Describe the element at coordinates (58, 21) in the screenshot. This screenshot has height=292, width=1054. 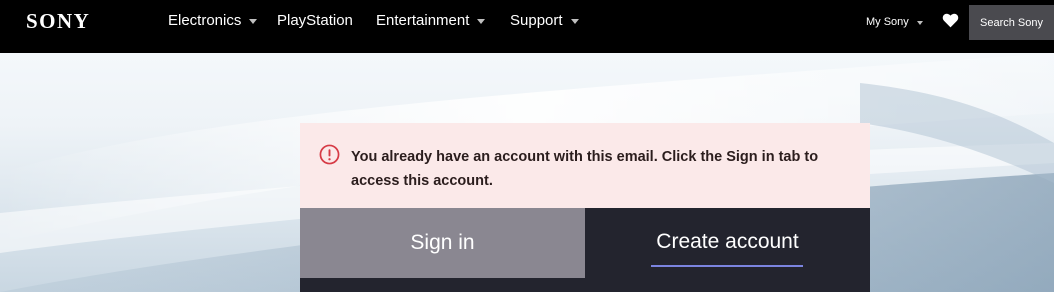
I see `sony-logo: SONY` at that location.